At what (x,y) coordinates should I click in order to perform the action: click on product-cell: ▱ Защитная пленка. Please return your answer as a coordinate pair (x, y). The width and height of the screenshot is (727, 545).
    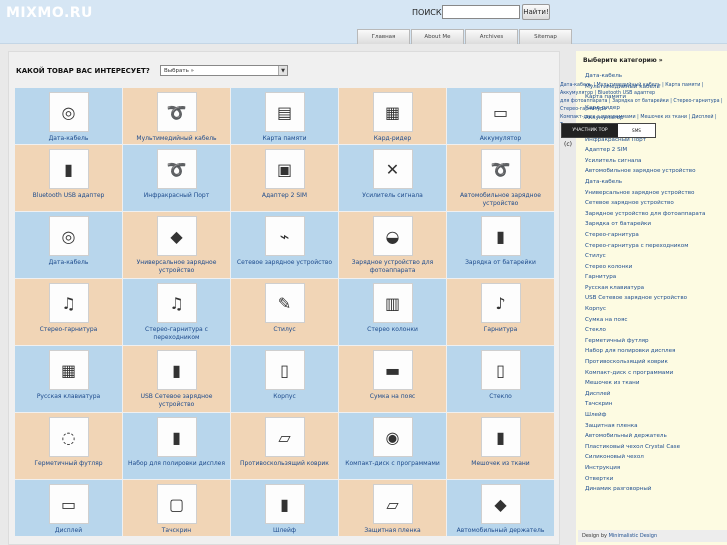
    Looking at the image, I should click on (392, 508).